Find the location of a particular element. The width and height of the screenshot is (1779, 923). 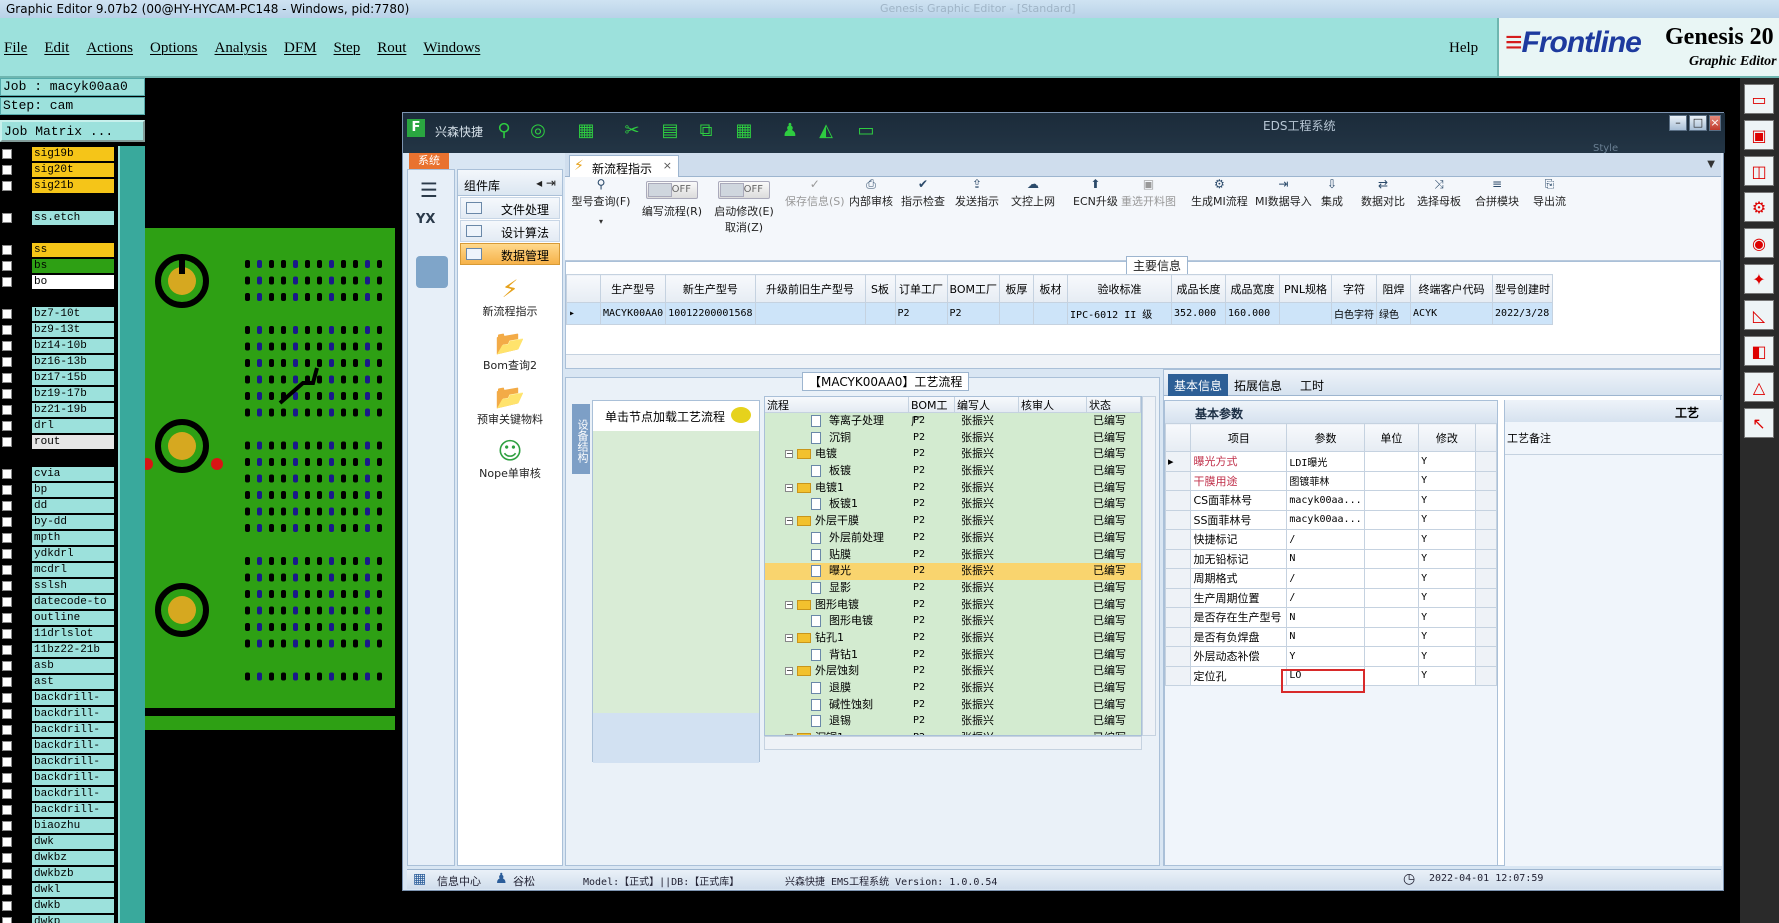

column-header: 终端客户代码 is located at coordinates (1452, 288).